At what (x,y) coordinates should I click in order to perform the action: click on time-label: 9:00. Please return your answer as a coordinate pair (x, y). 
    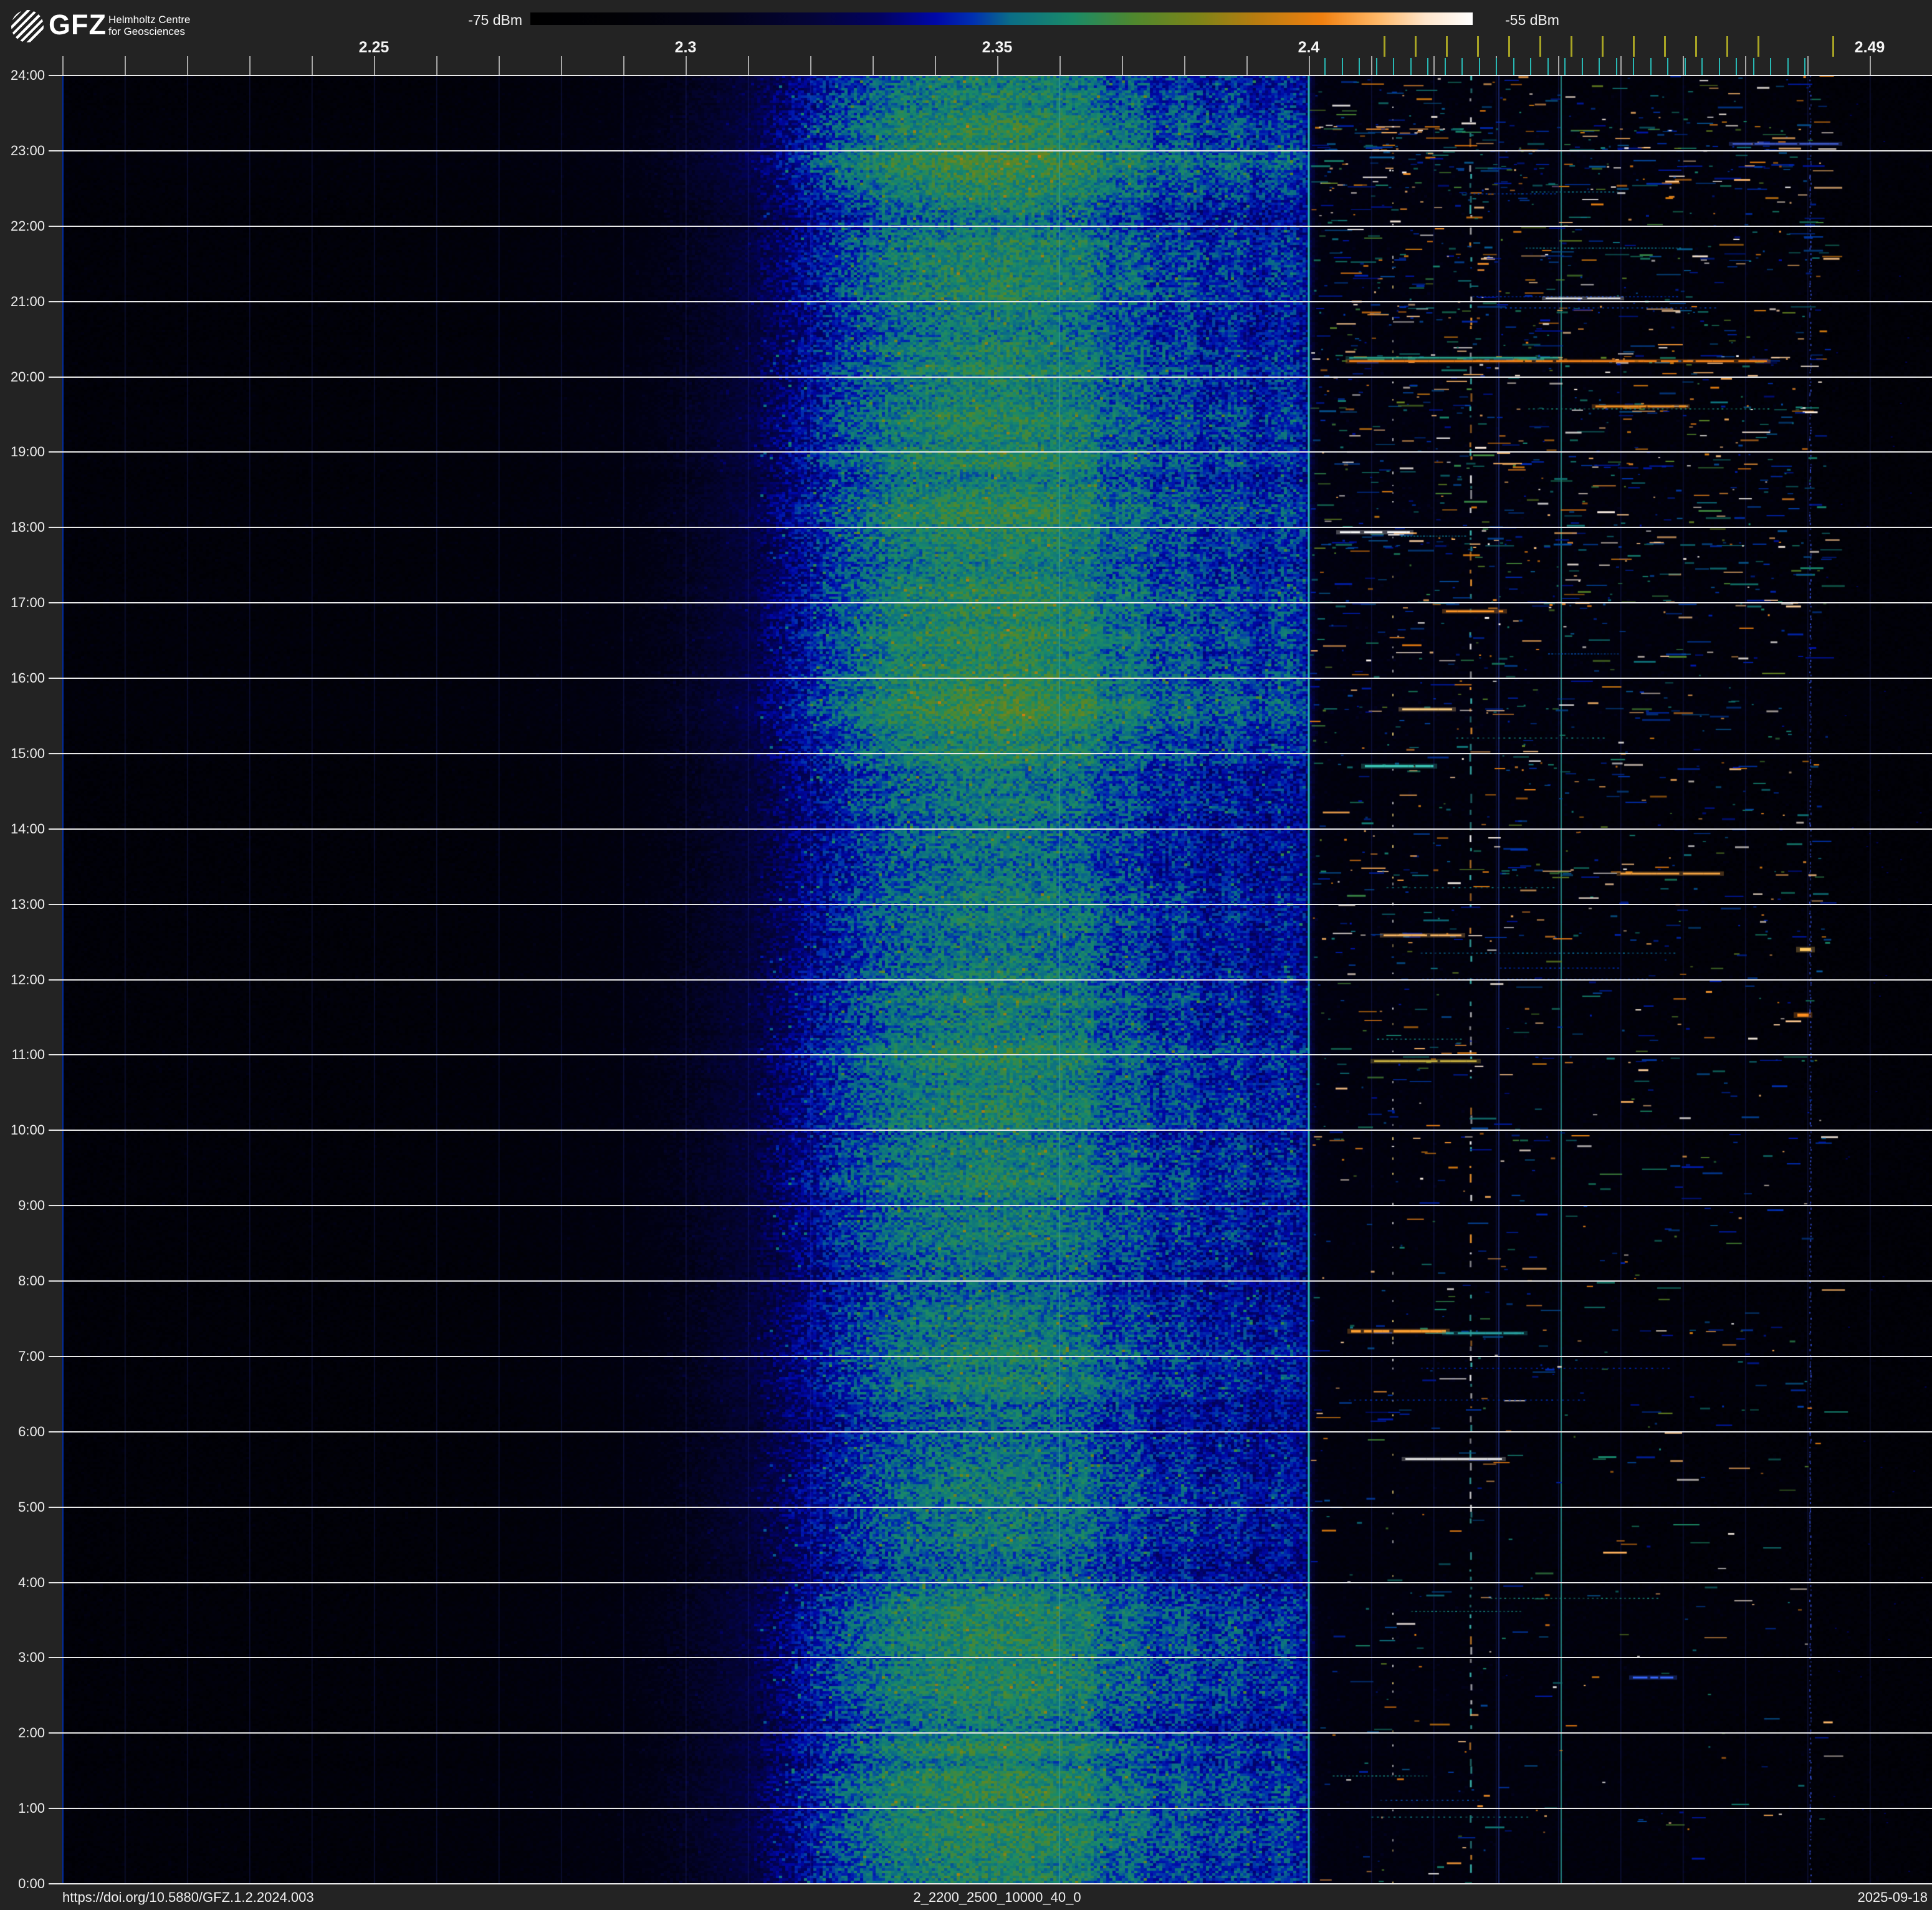
    Looking at the image, I should click on (31, 1205).